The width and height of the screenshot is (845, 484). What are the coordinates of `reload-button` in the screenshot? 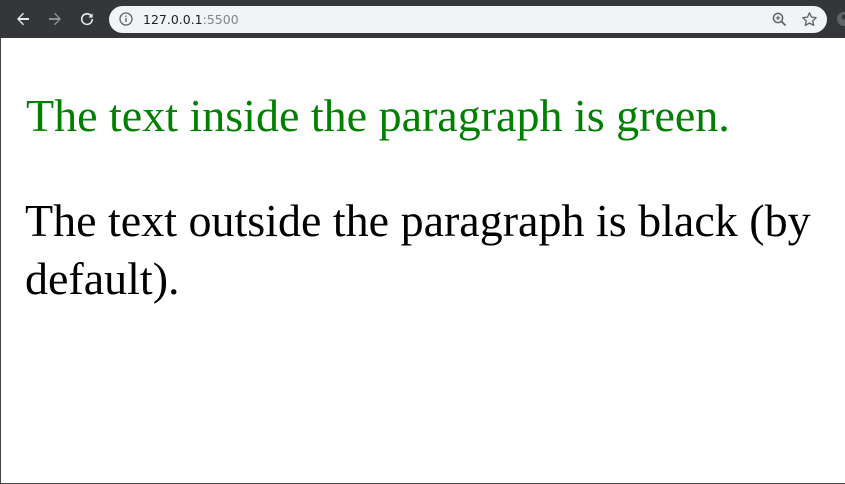 It's located at (87, 19).